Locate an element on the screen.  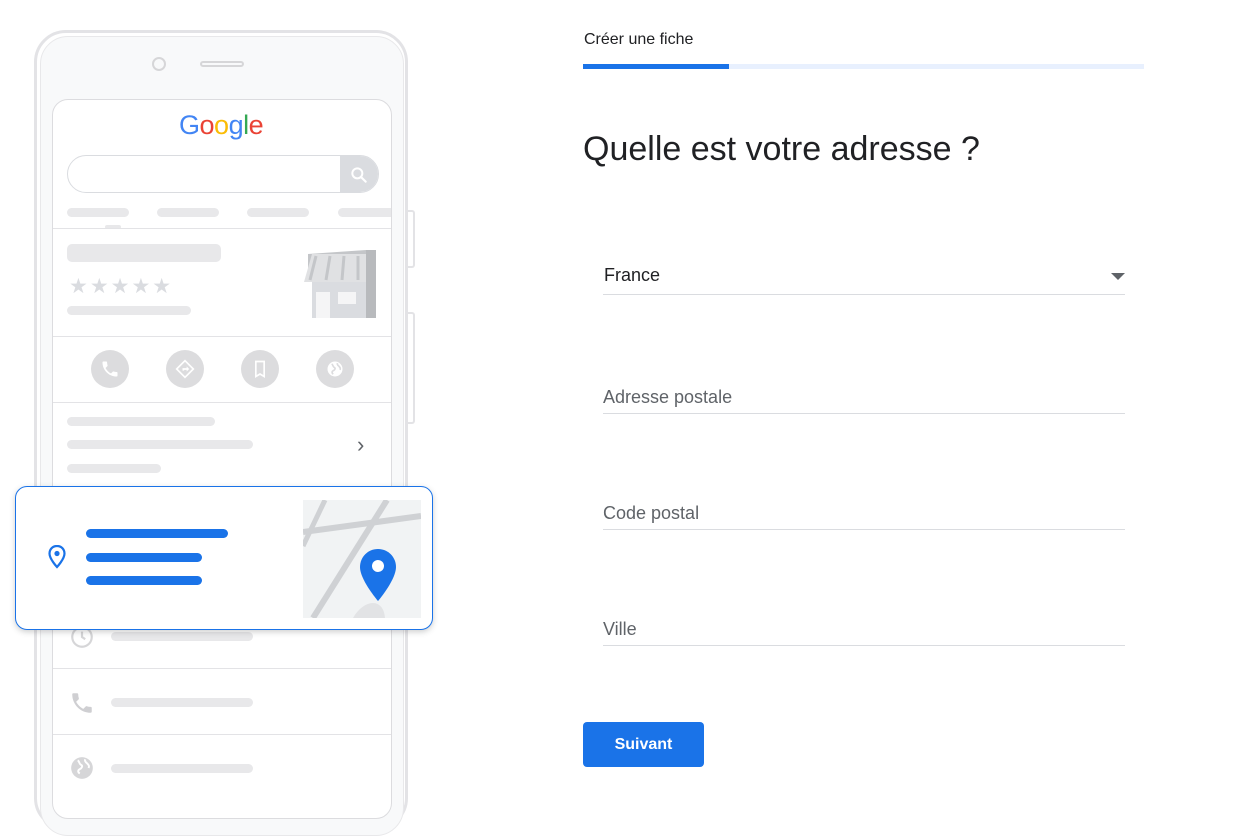
phone-icon is located at coordinates (110, 369).